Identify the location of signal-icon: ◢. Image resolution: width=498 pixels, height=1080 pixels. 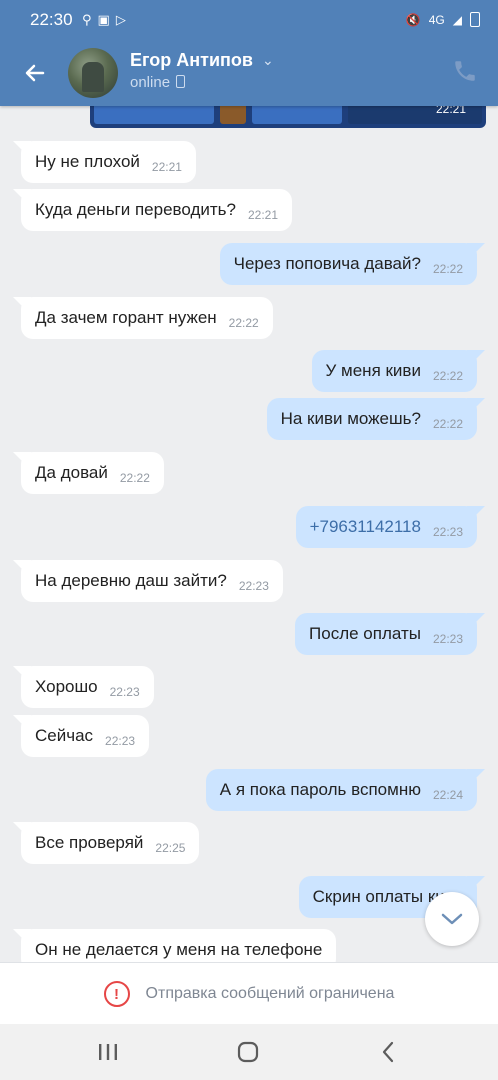
(457, 19).